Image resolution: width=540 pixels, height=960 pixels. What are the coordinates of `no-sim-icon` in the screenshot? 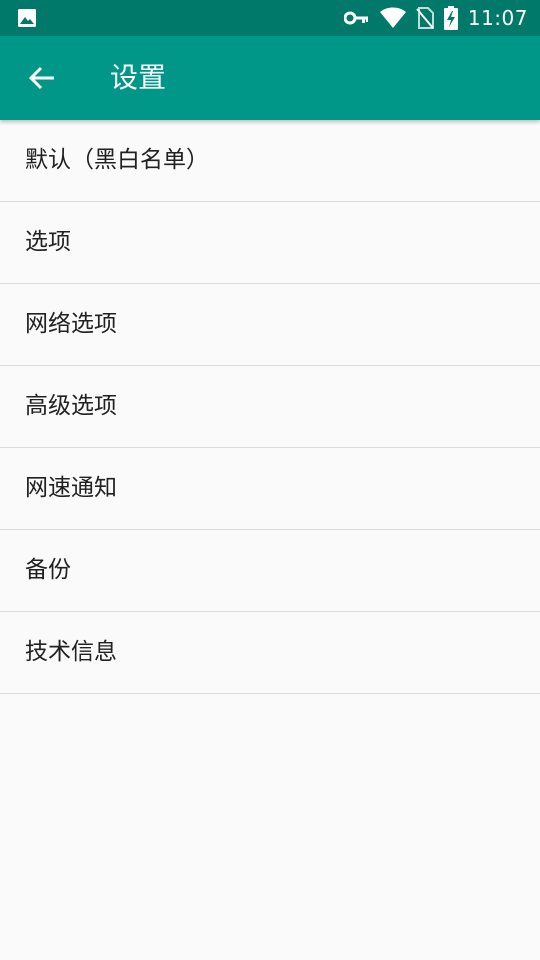 It's located at (425, 18).